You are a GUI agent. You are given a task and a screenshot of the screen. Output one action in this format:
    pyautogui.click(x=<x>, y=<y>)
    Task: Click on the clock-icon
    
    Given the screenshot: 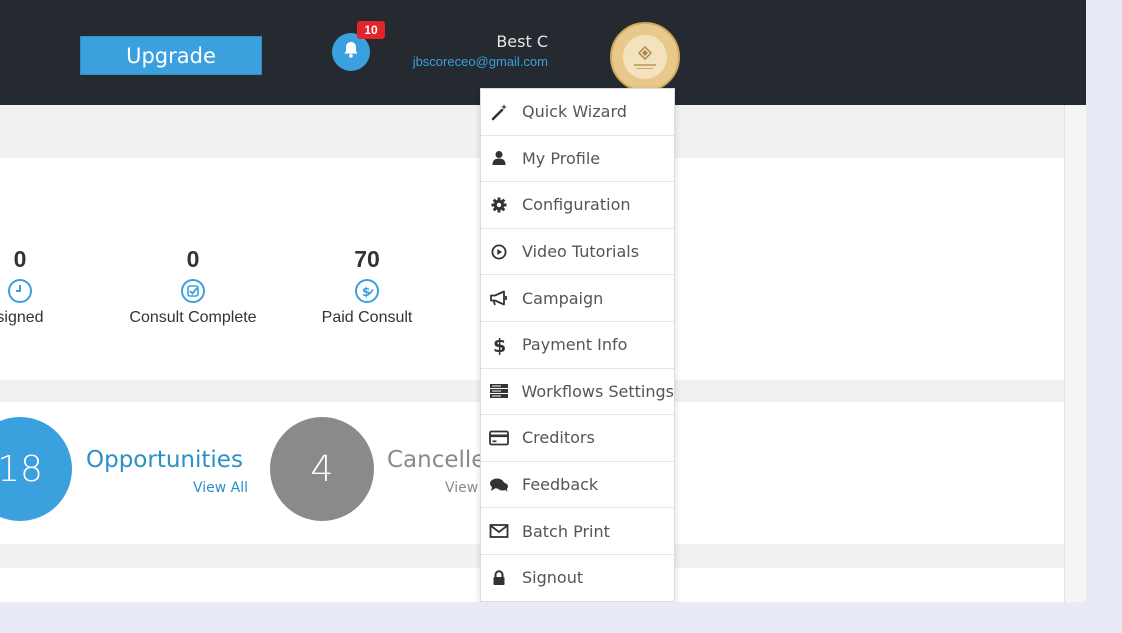 What is the action you would take?
    pyautogui.click(x=20, y=291)
    